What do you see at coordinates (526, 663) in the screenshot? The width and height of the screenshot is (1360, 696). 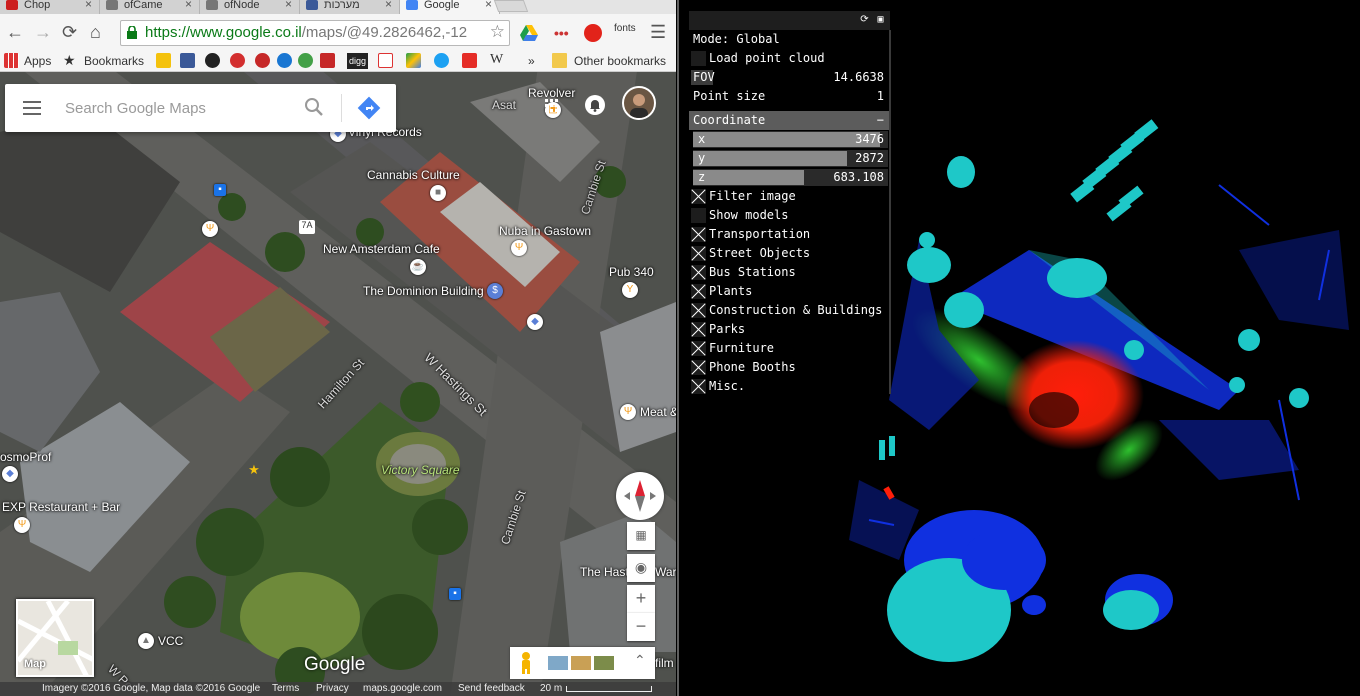 I see `pegman-icon` at bounding box center [526, 663].